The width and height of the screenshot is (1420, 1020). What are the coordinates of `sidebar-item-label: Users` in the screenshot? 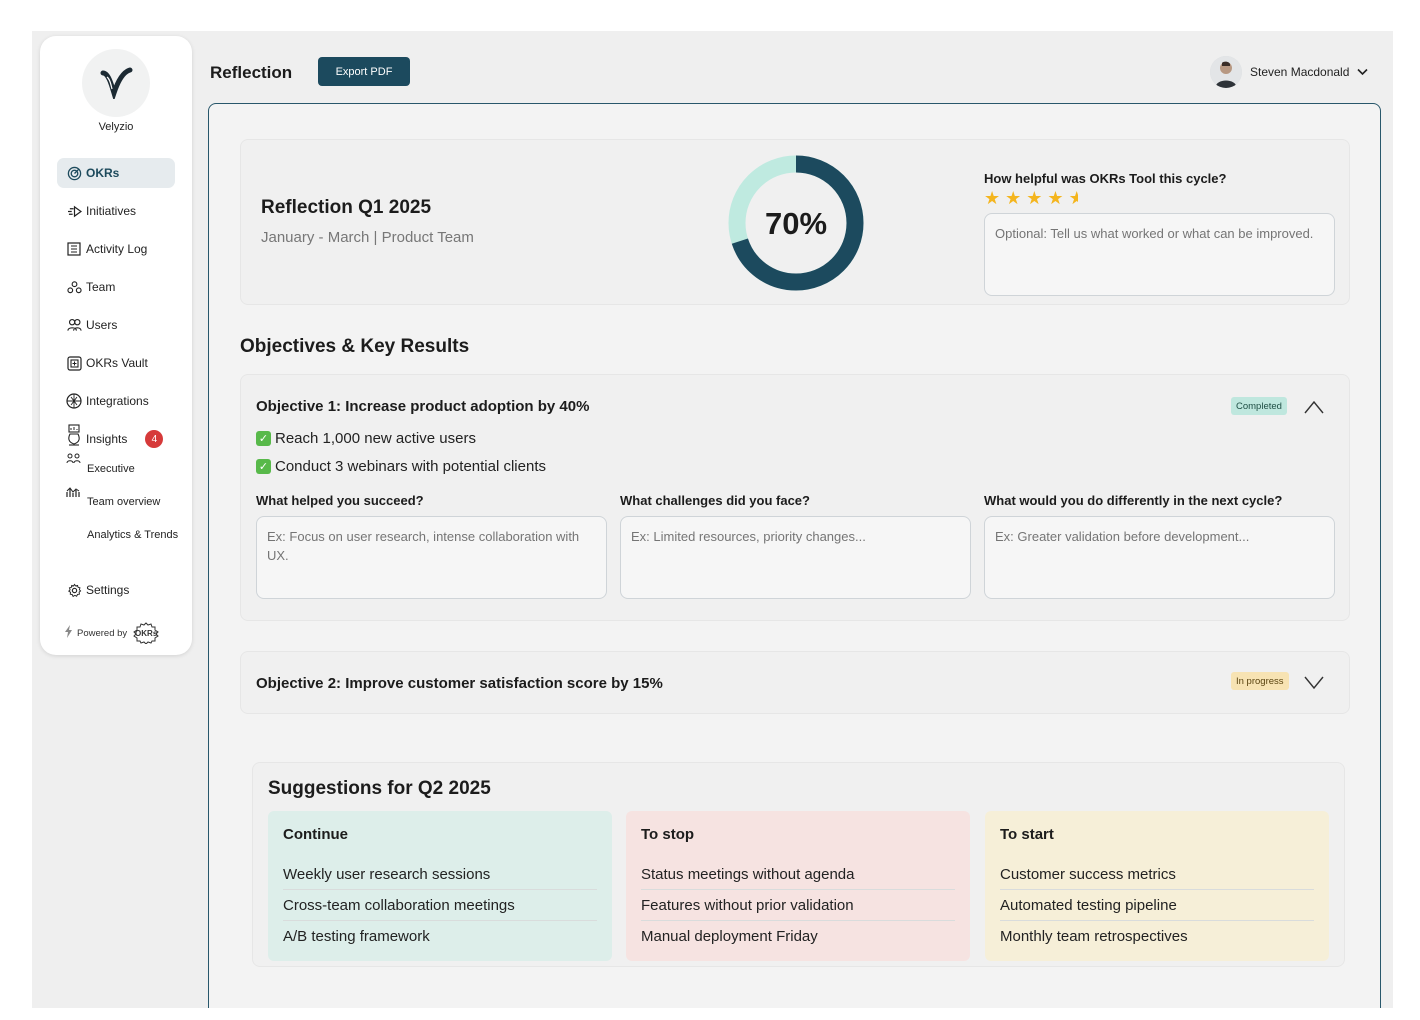 It's located at (102, 325).